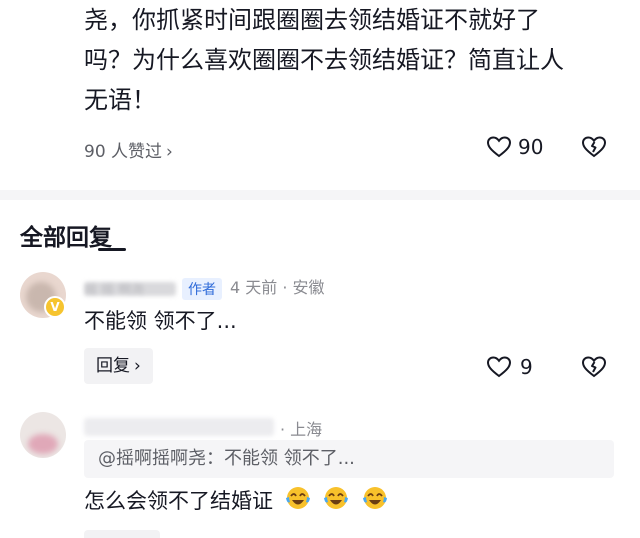  Describe the element at coordinates (514, 147) in the screenshot. I see `like-button: 90` at that location.